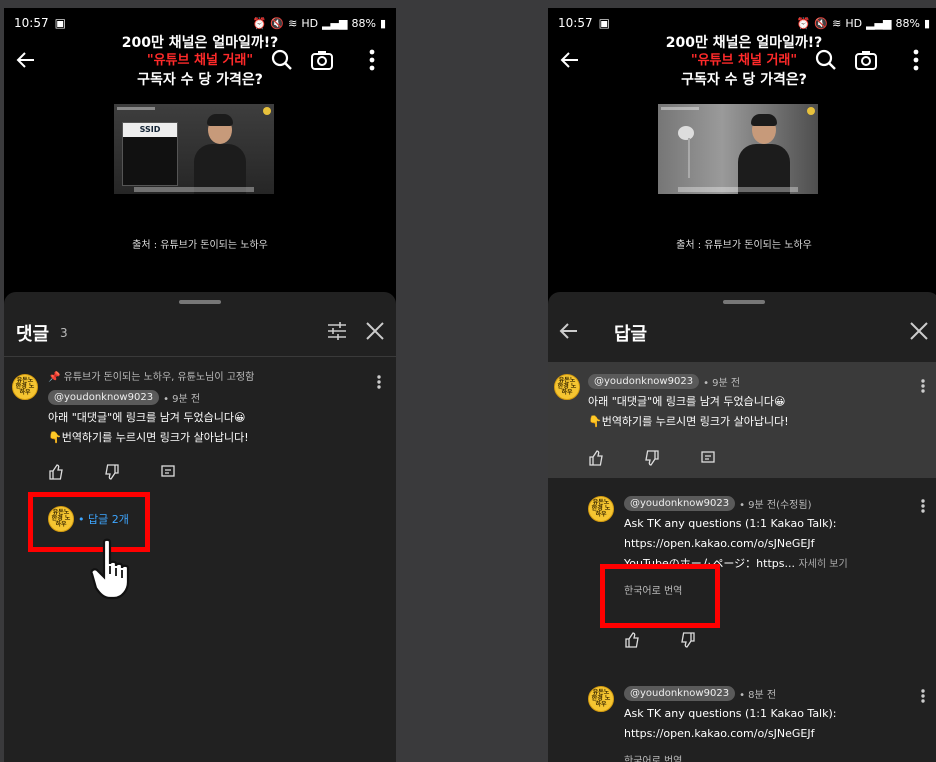  Describe the element at coordinates (660, 596) in the screenshot. I see `highlight-box` at that location.